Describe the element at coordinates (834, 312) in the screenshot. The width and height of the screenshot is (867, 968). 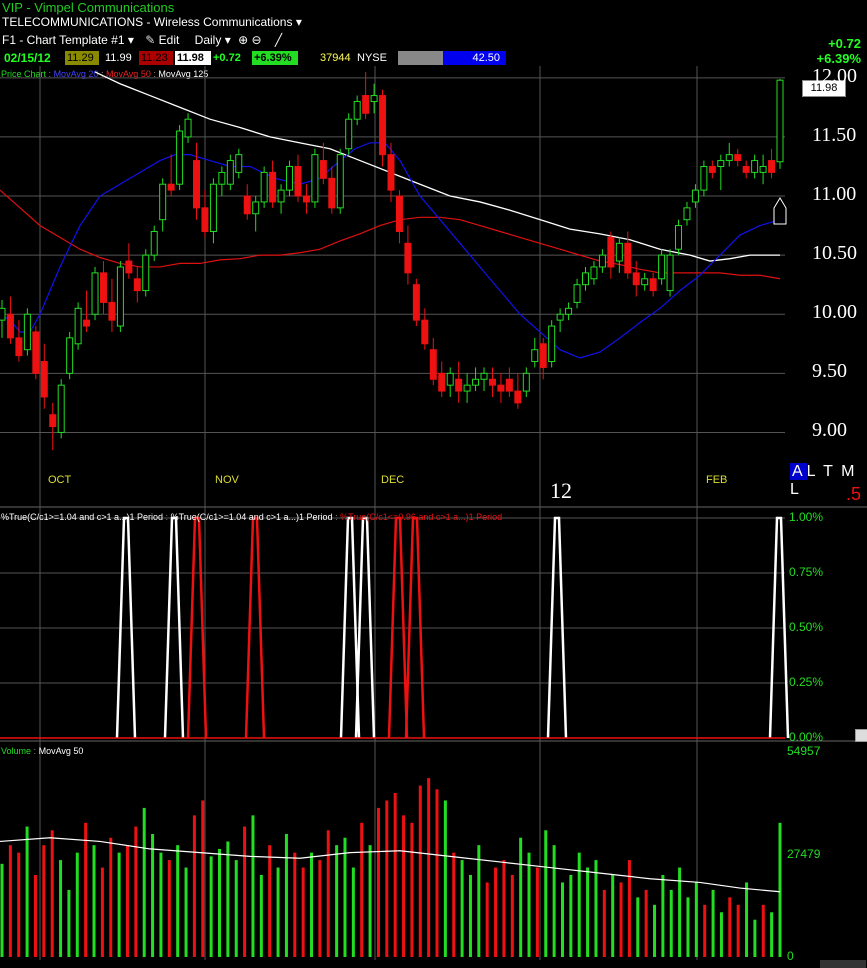
I see `price-y-tick: 10.00` at that location.